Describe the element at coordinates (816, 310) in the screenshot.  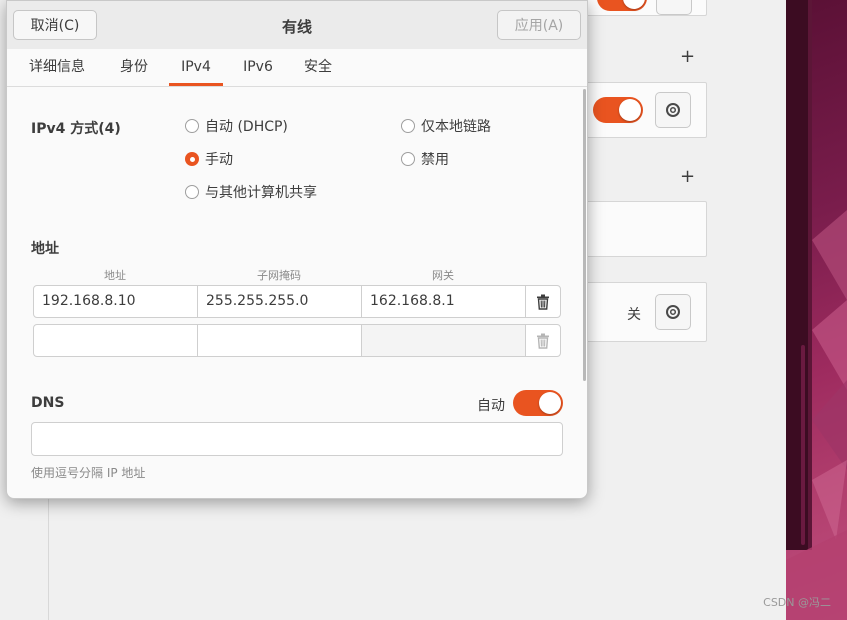
I see `desktop-wallpaper` at that location.